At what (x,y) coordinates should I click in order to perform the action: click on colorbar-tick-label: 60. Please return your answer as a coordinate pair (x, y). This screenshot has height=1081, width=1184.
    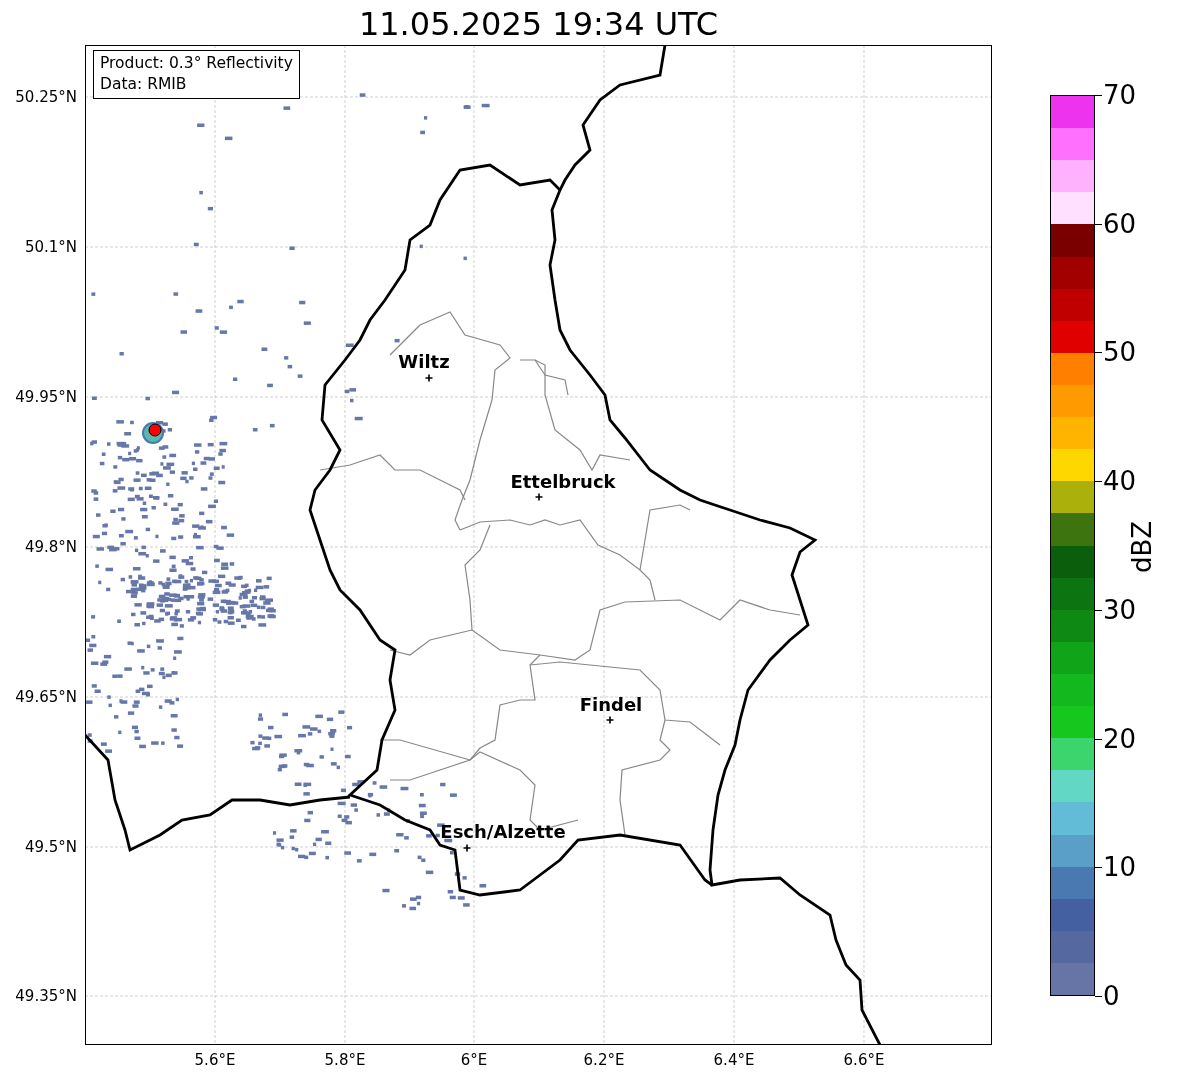
    Looking at the image, I should click on (1120, 223).